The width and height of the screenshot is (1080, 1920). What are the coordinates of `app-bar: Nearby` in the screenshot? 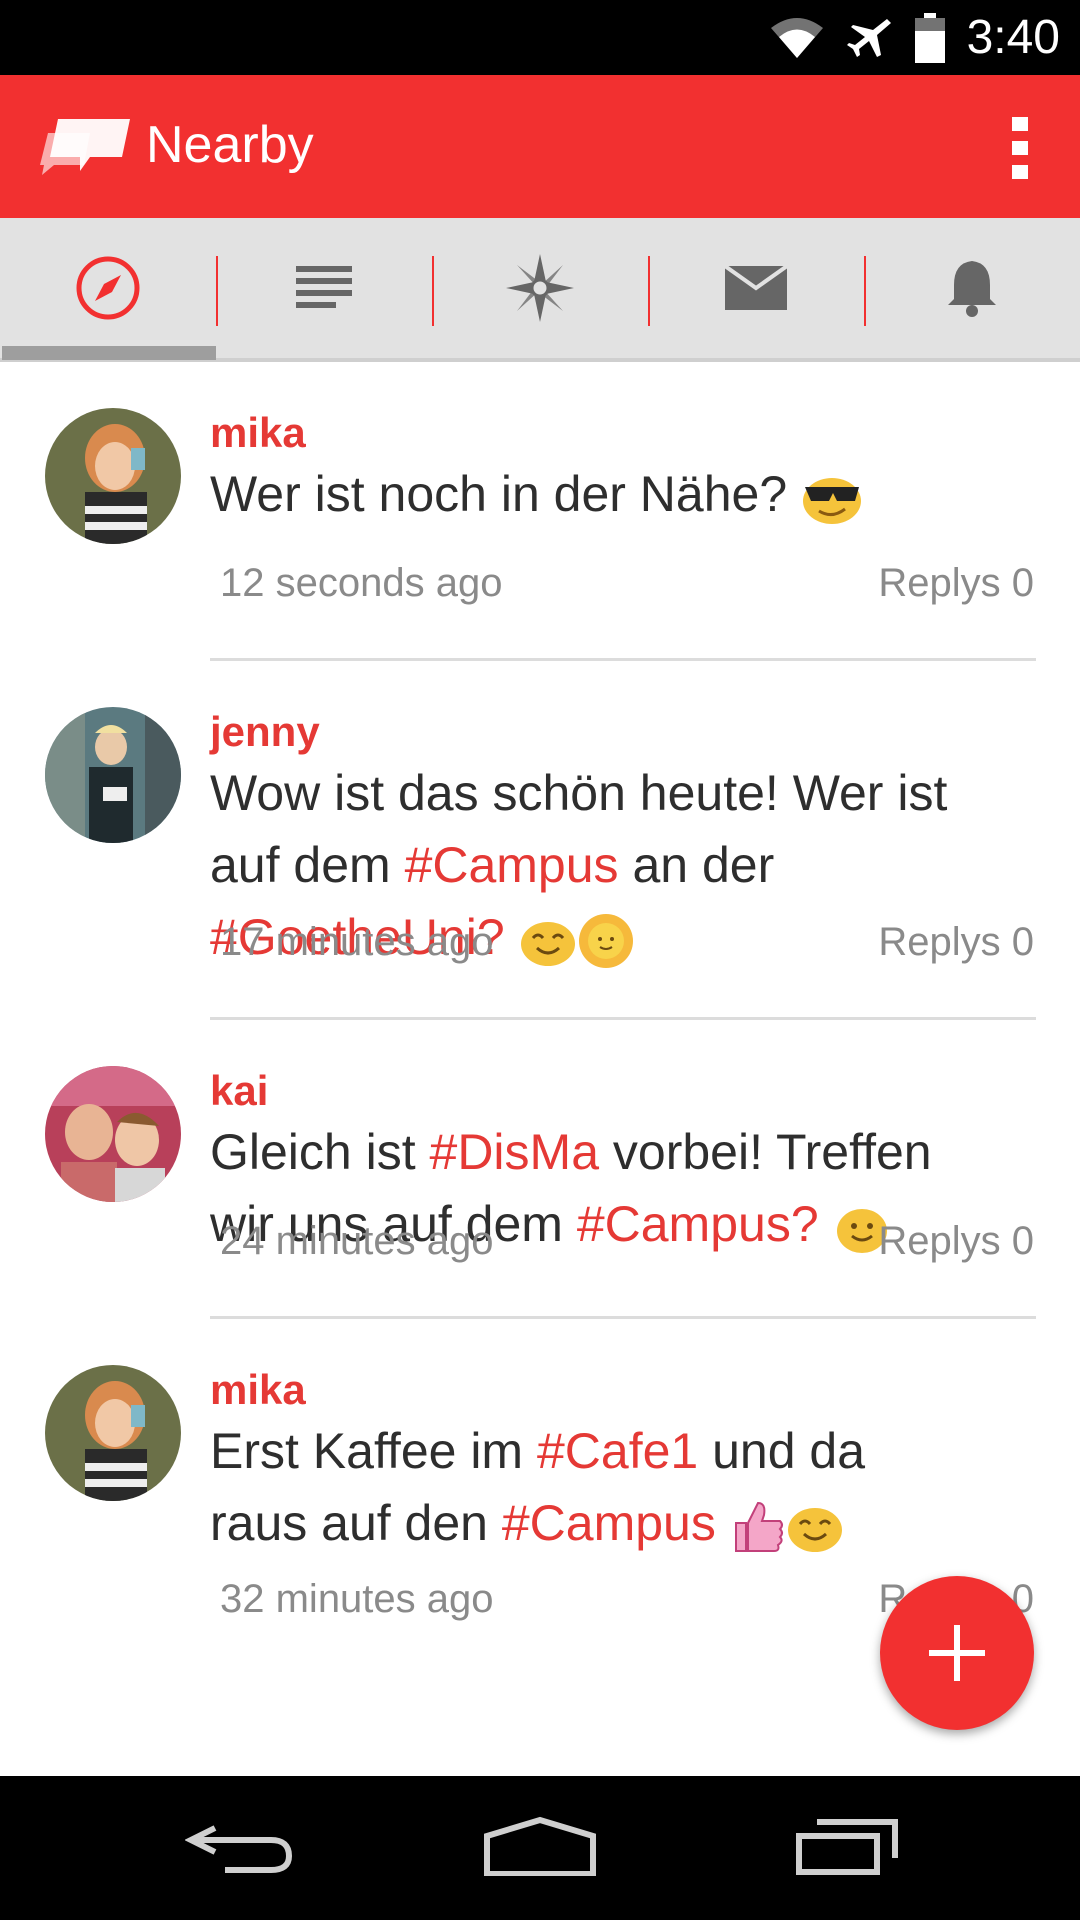 It's located at (540, 146).